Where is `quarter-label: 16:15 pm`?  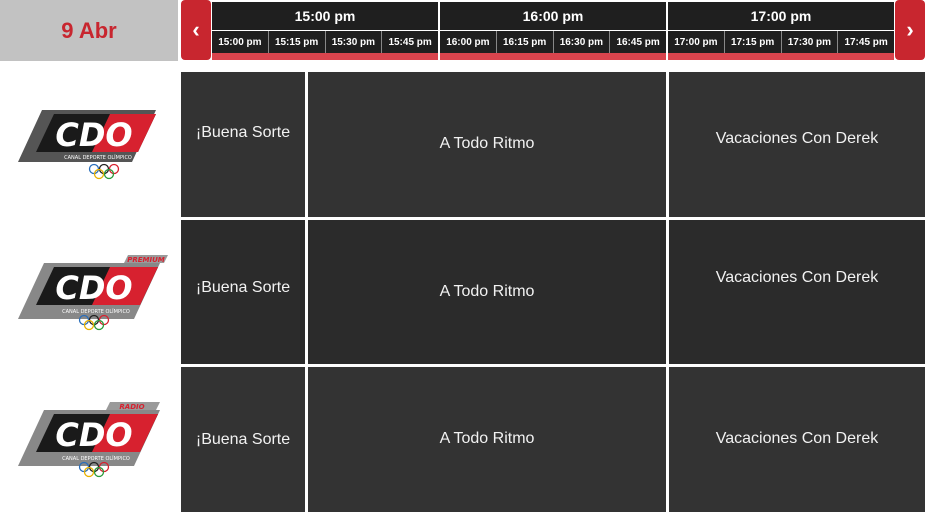
quarter-label: 16:15 pm is located at coordinates (525, 42).